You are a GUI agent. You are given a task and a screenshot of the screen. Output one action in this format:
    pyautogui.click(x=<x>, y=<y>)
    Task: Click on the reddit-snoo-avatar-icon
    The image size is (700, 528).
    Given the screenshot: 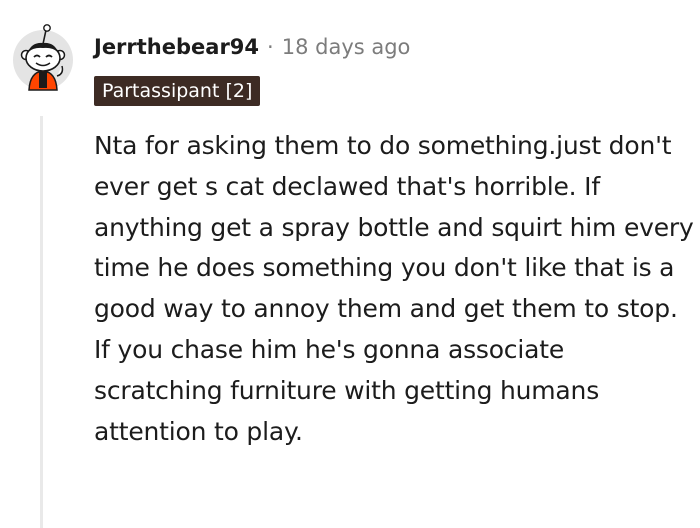 What is the action you would take?
    pyautogui.click(x=43, y=57)
    